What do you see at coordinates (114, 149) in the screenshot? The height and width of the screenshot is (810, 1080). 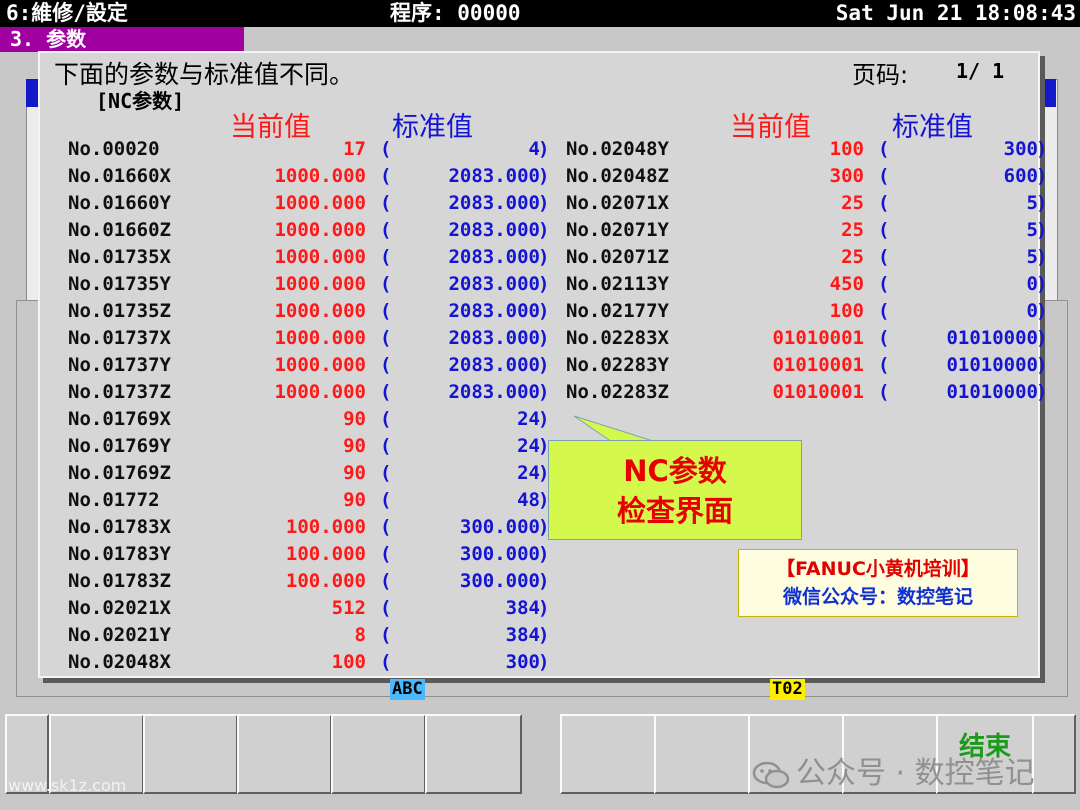 I see `parameter-number: No.00020` at bounding box center [114, 149].